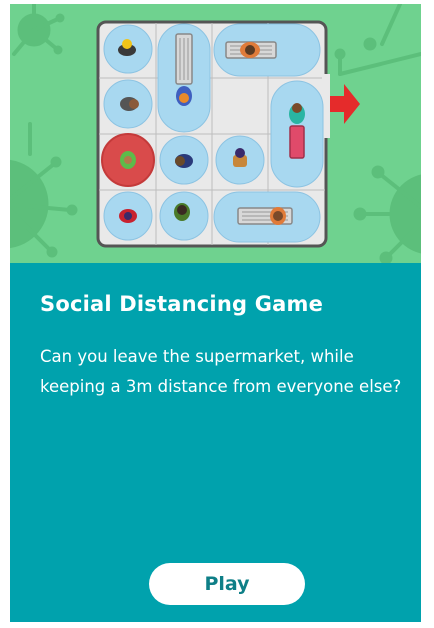 This screenshot has width=434, height=628. What do you see at coordinates (345, 104) in the screenshot?
I see `exit-arrow-icon` at bounding box center [345, 104].